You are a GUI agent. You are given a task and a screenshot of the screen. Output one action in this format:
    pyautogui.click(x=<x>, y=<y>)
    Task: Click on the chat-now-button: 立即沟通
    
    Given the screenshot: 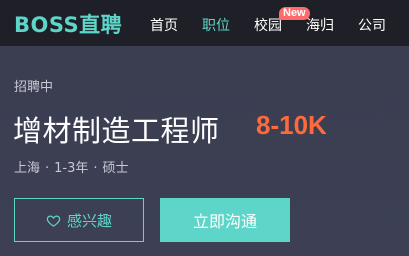 What is the action you would take?
    pyautogui.click(x=225, y=220)
    